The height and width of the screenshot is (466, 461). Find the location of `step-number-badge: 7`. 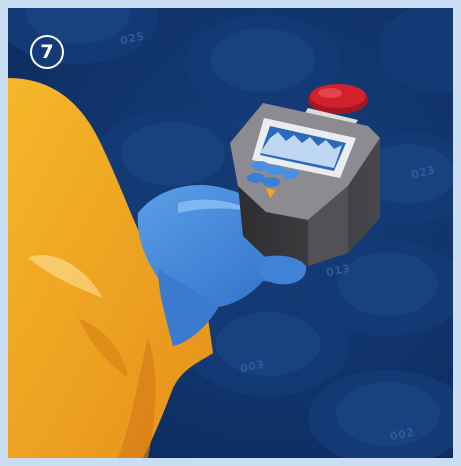

step-number-badge: 7 is located at coordinates (47, 52).